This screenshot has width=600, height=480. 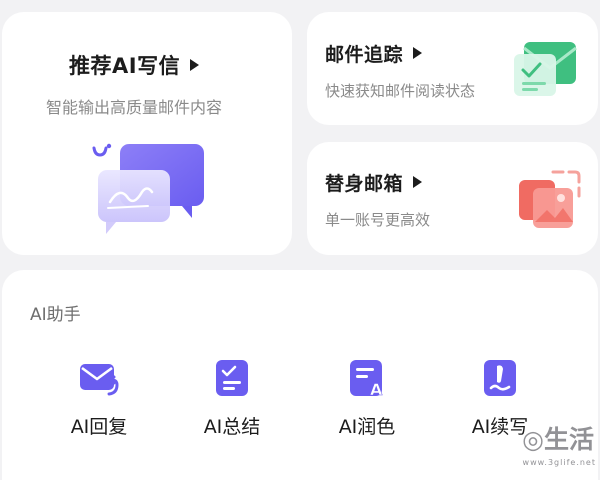 What do you see at coordinates (400, 91) in the screenshot?
I see `mail-tracking-subtitle: 快速获知邮件阅读状态` at bounding box center [400, 91].